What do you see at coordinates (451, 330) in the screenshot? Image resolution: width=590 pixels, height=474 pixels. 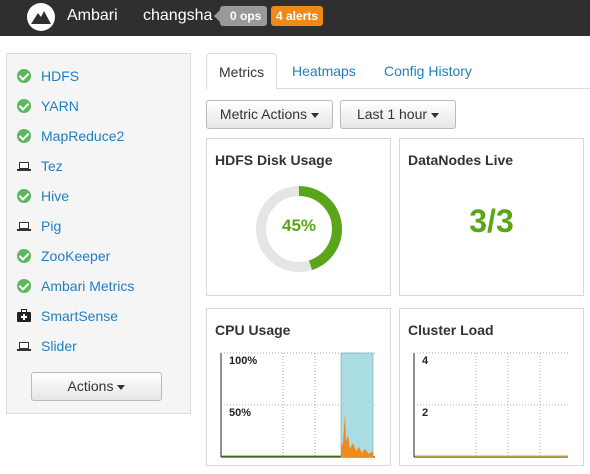 I see `widget-title: Cluster Load` at bounding box center [451, 330].